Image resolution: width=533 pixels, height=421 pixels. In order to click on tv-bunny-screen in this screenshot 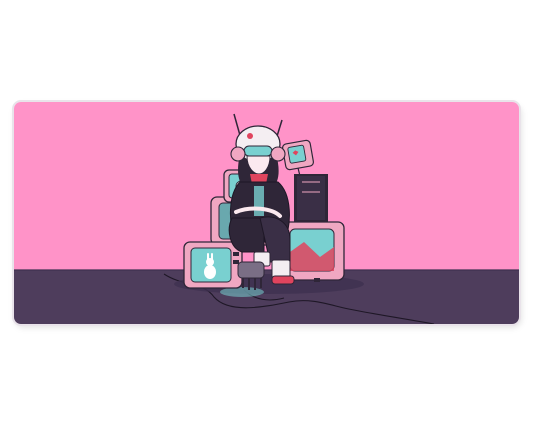, I will do `click(213, 265)`.